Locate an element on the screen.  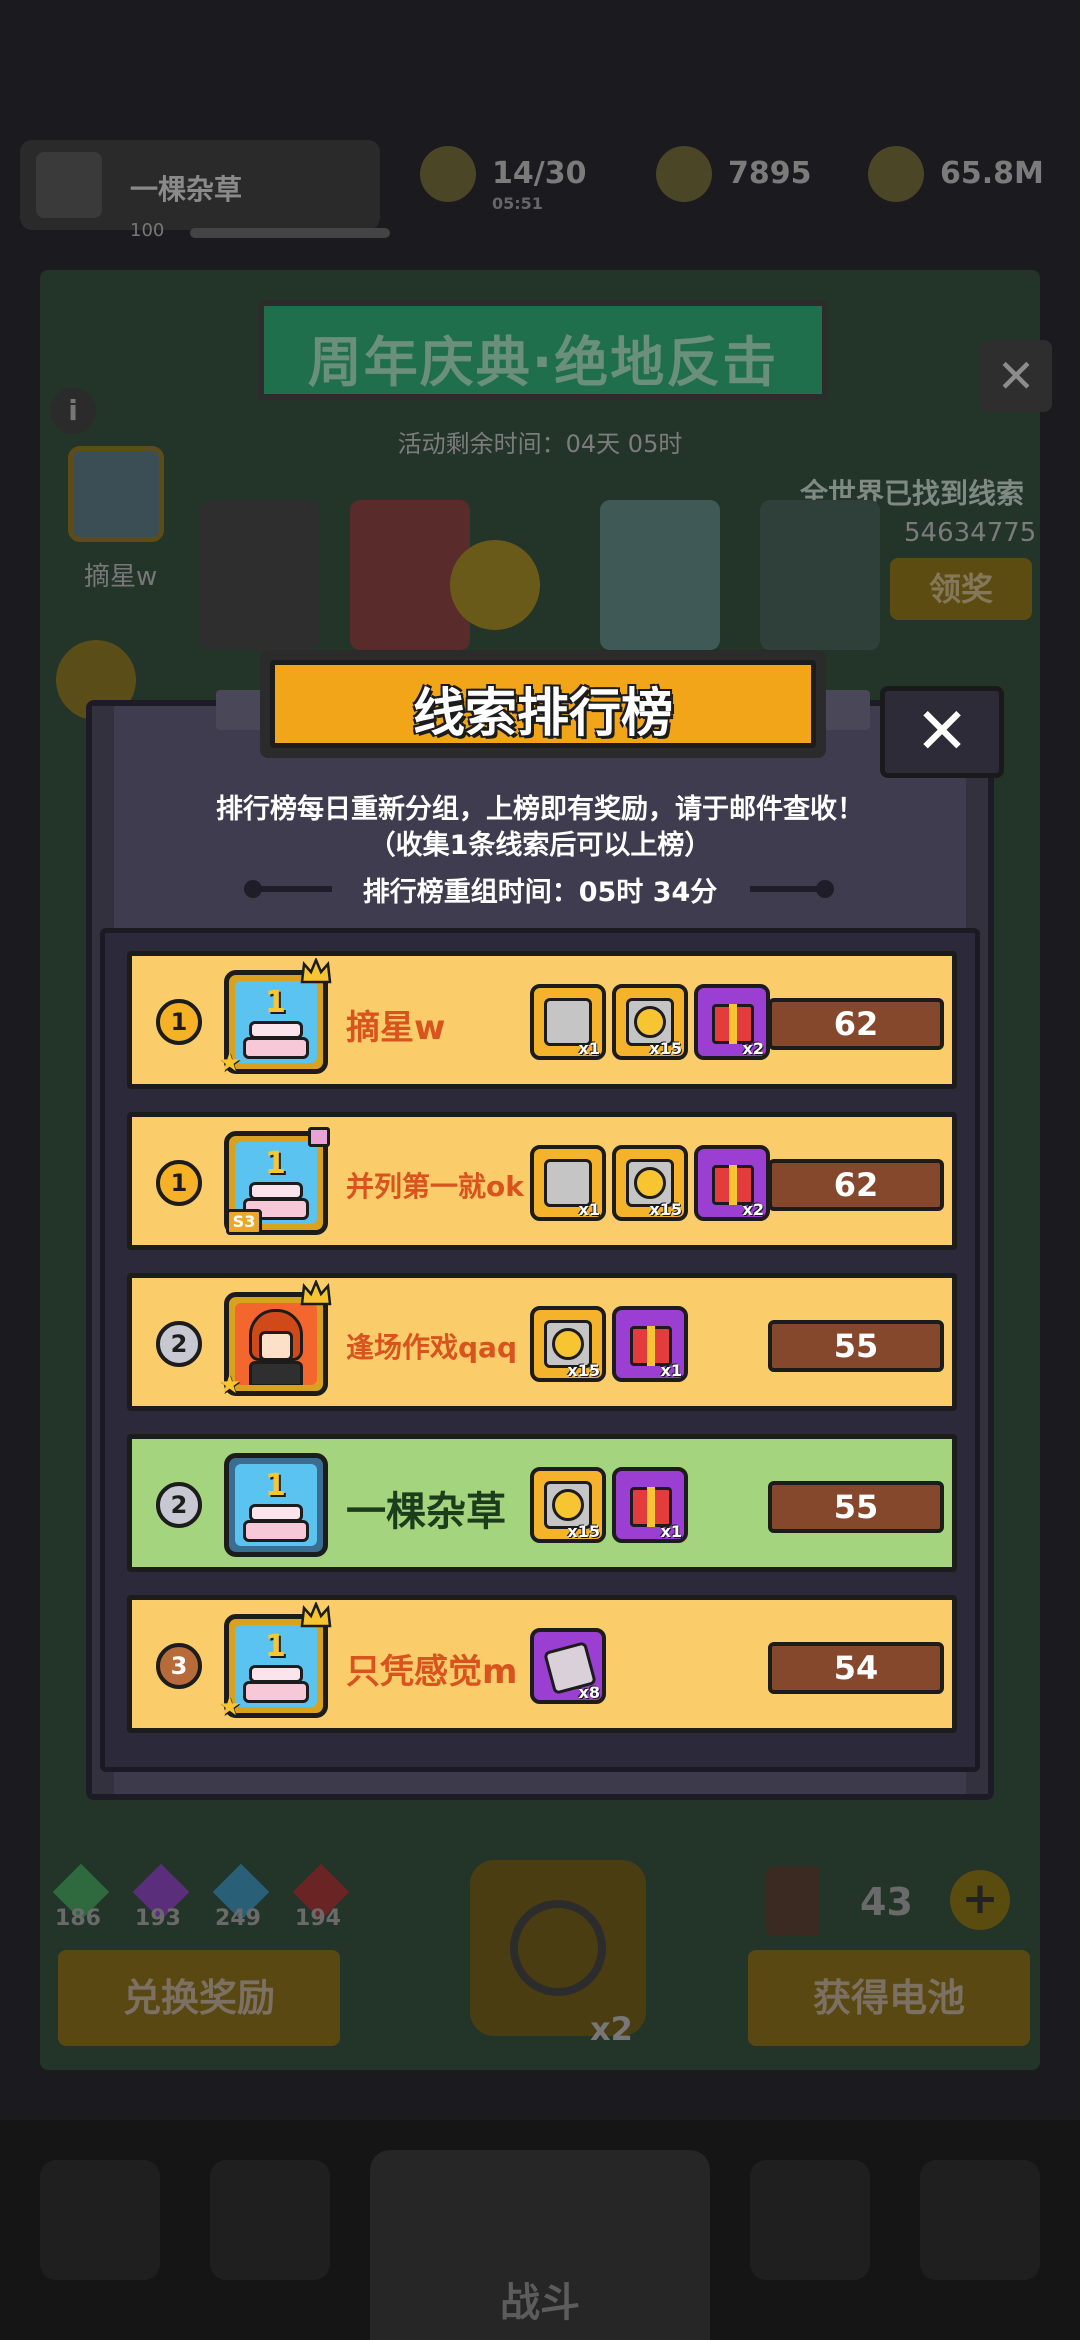
modal-title-plate: 线索排行榜 is located at coordinates (543, 704).